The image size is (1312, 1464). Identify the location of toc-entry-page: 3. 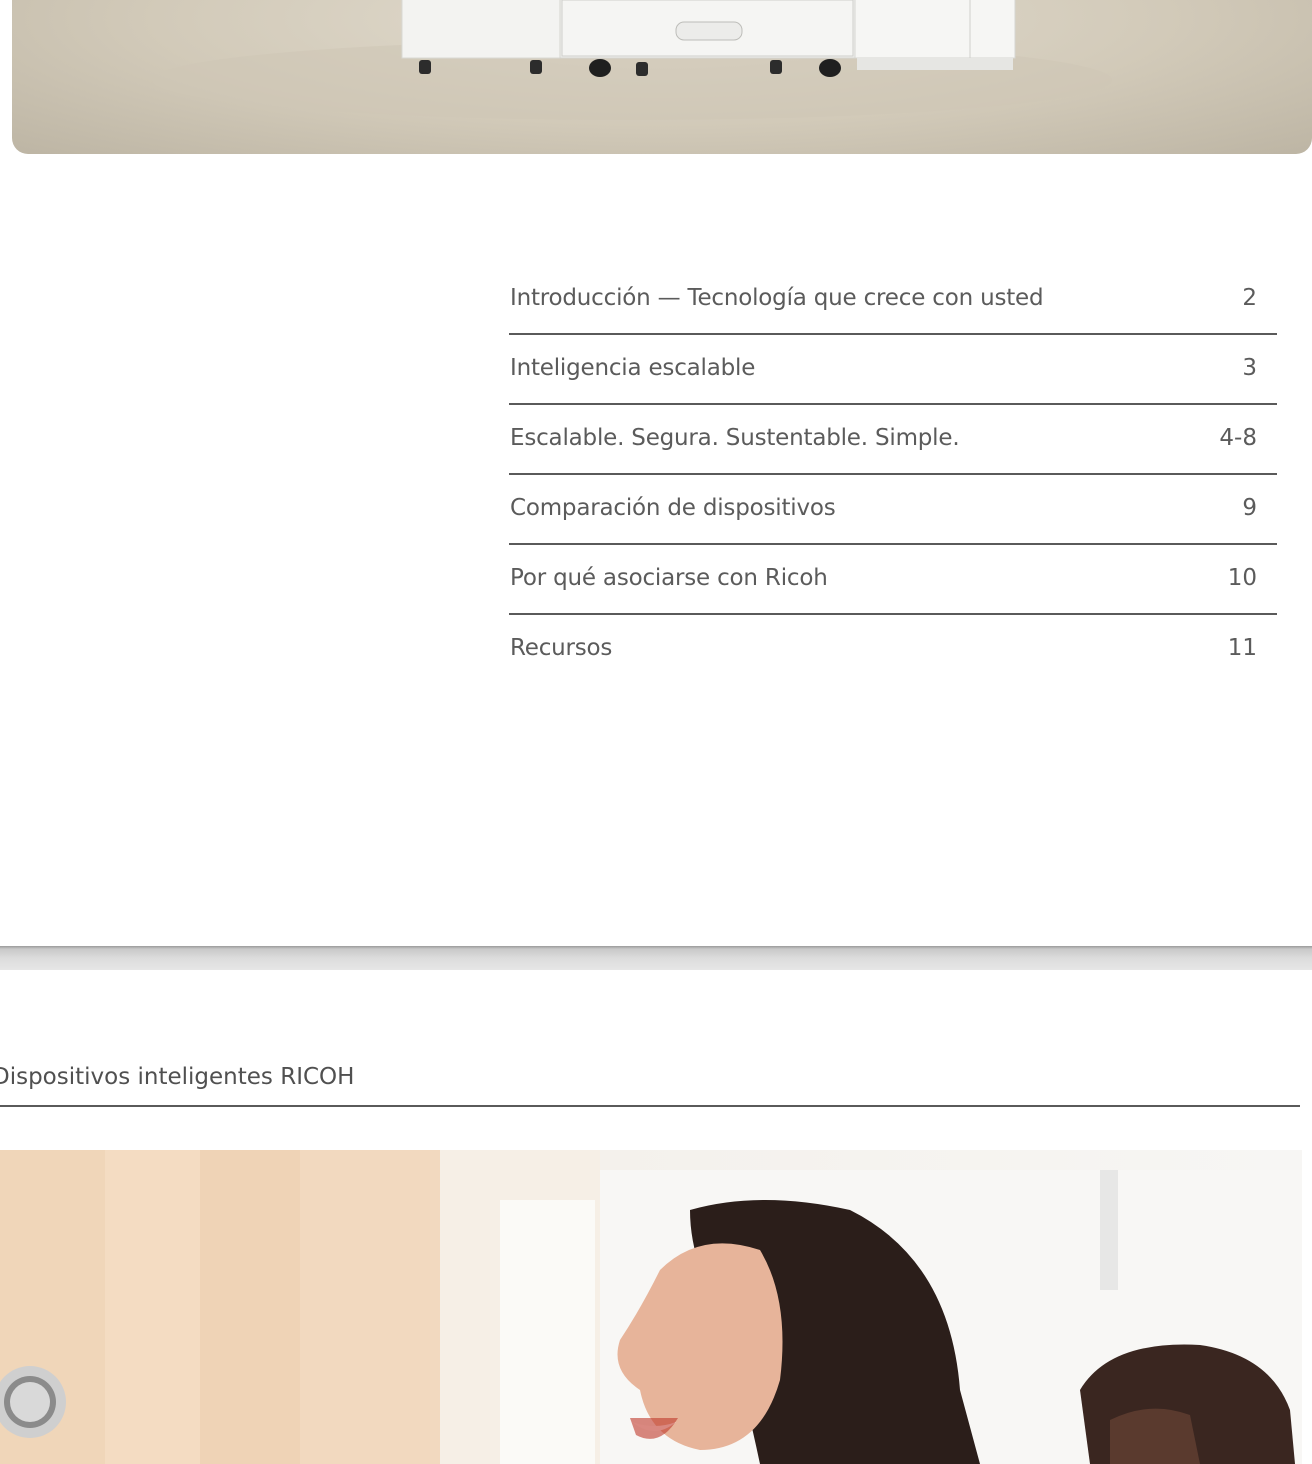
(1249, 368).